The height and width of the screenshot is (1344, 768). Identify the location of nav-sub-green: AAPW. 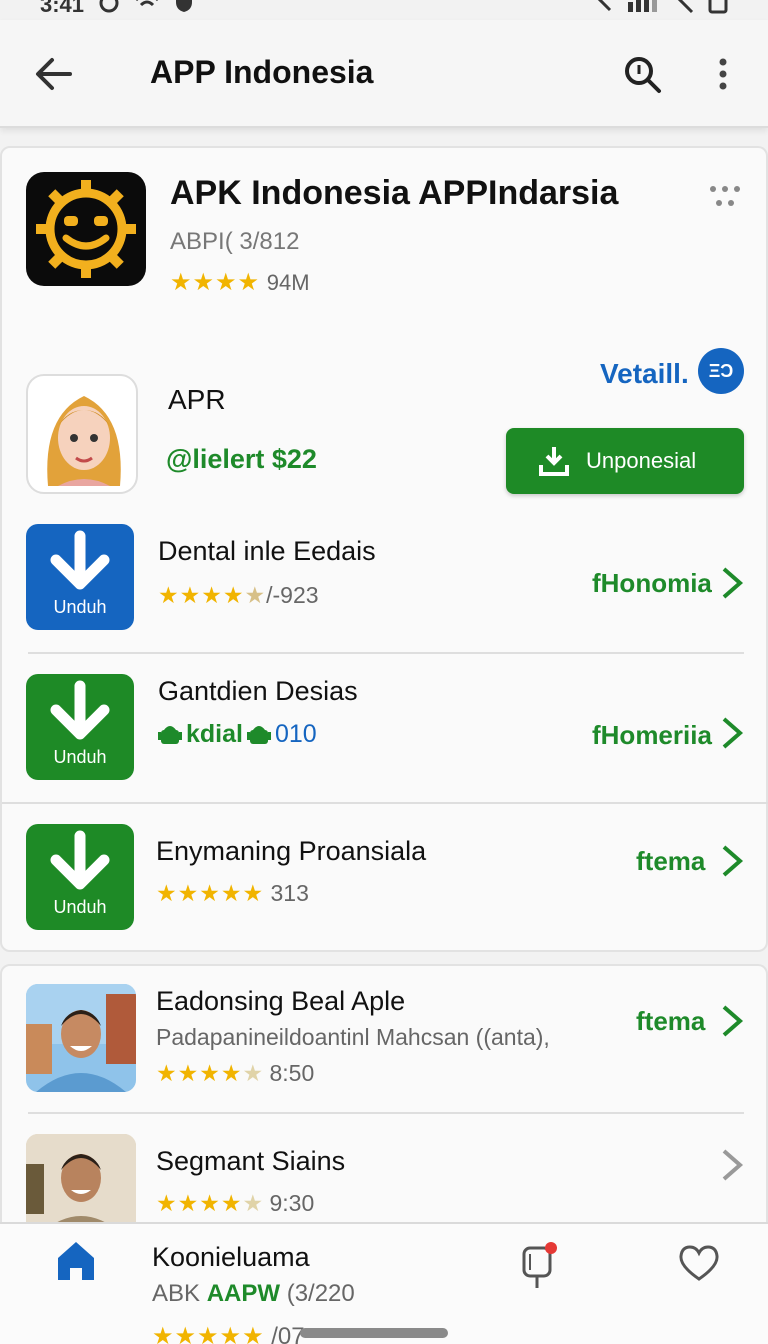
(243, 1293).